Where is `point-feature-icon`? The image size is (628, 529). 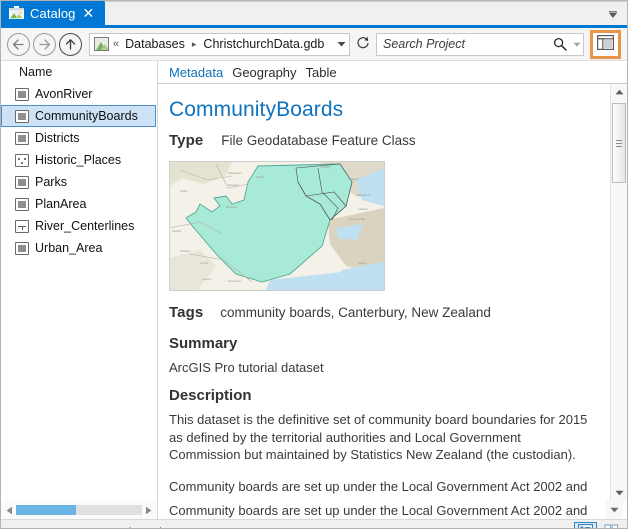
point-feature-icon is located at coordinates (22, 160).